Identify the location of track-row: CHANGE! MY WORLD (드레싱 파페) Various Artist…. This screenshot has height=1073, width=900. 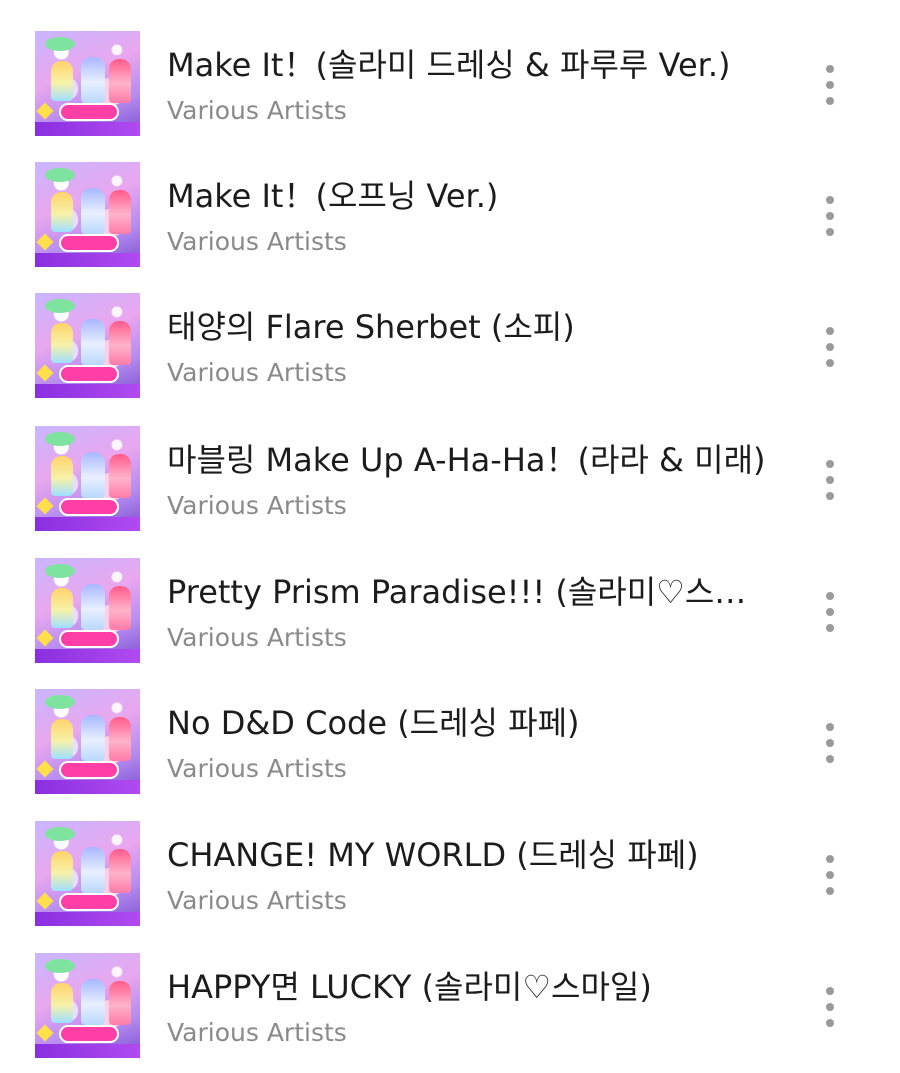
(450, 881).